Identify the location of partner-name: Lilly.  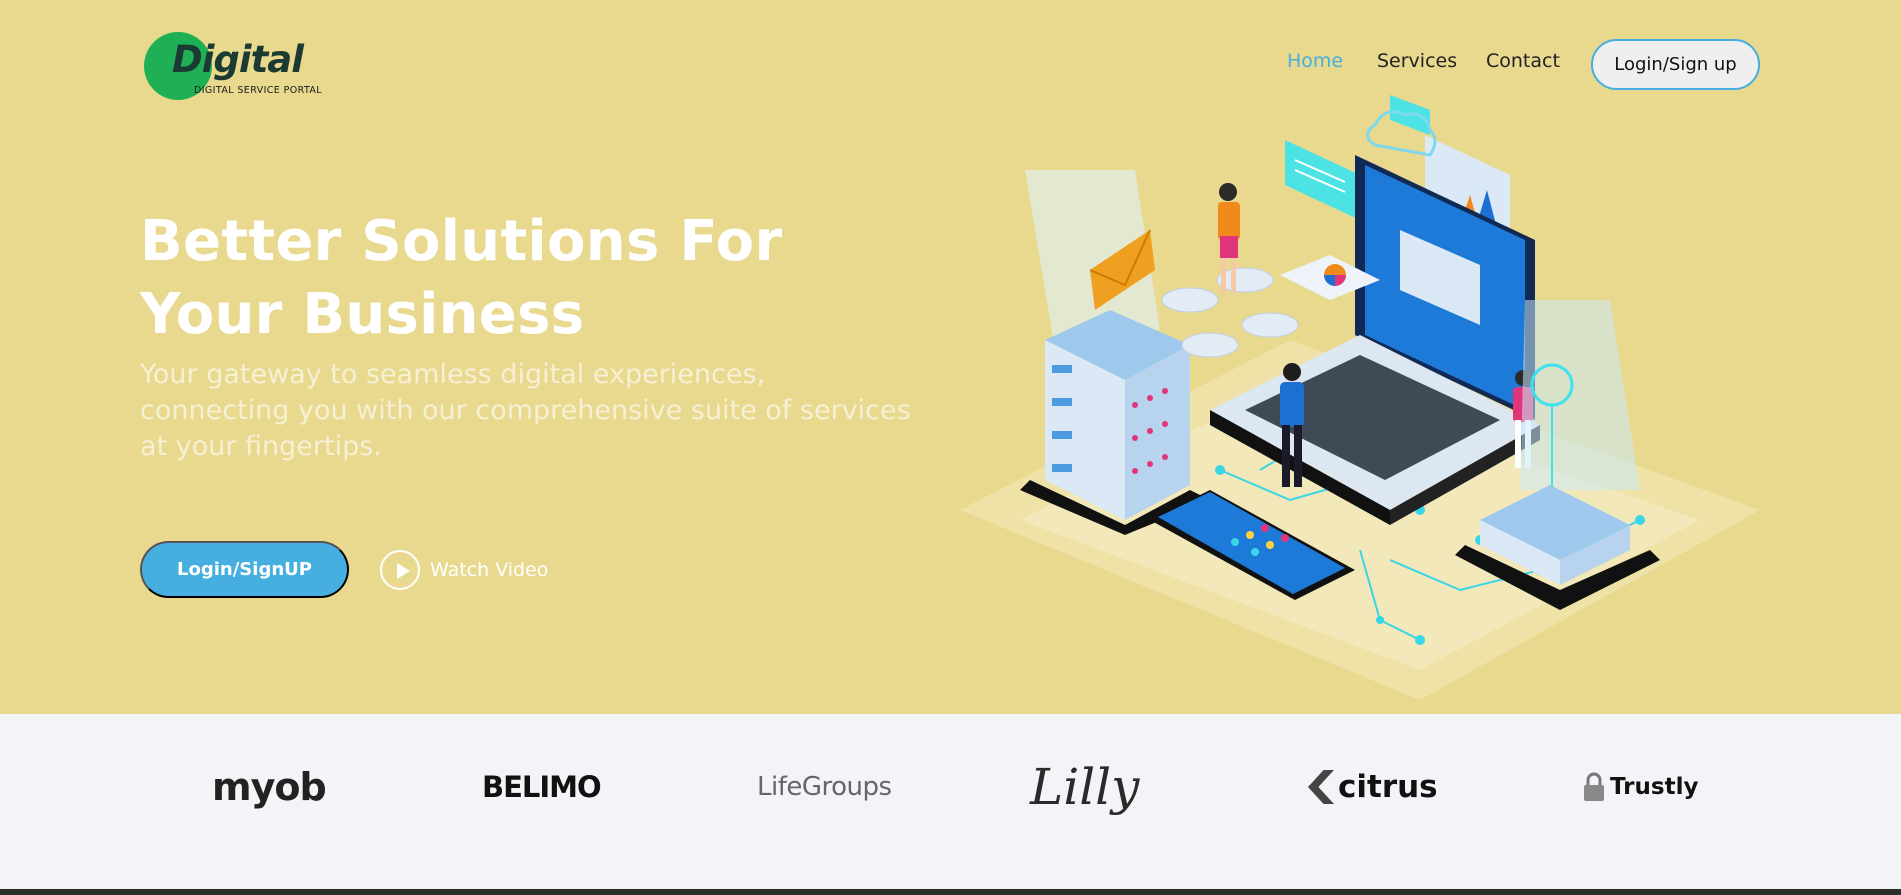
(1085, 787).